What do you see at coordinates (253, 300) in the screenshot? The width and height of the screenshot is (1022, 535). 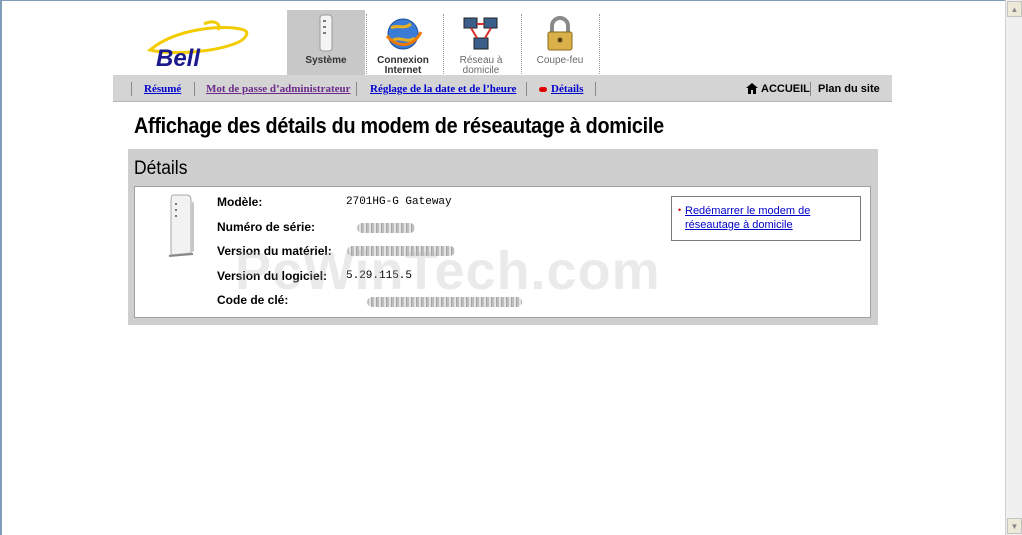 I see `key-code-label: Code de clé:` at bounding box center [253, 300].